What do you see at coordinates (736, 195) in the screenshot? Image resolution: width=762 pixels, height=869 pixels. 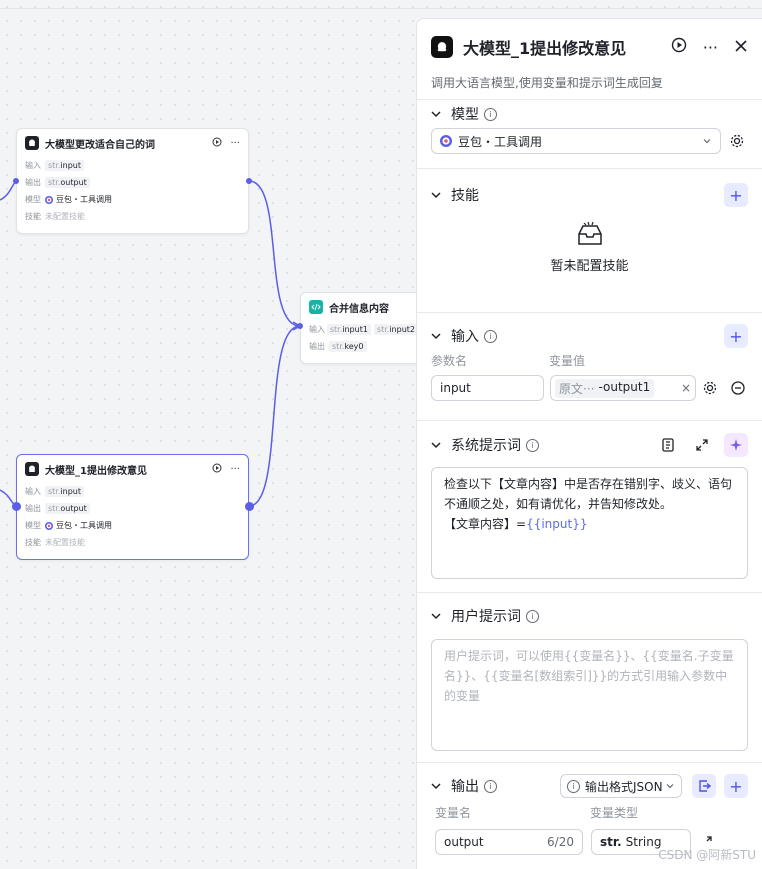 I see `add-skill-button: +` at bounding box center [736, 195].